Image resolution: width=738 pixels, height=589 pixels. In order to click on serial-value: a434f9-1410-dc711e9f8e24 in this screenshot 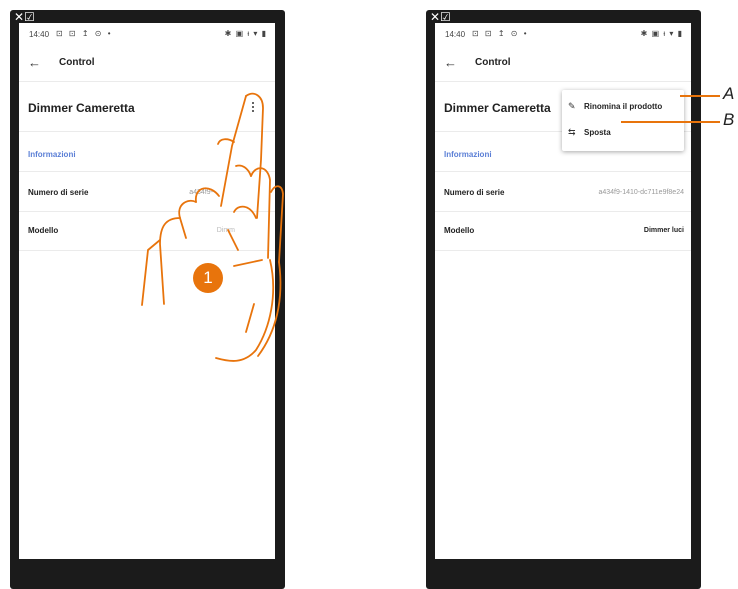, I will do `click(641, 192)`.